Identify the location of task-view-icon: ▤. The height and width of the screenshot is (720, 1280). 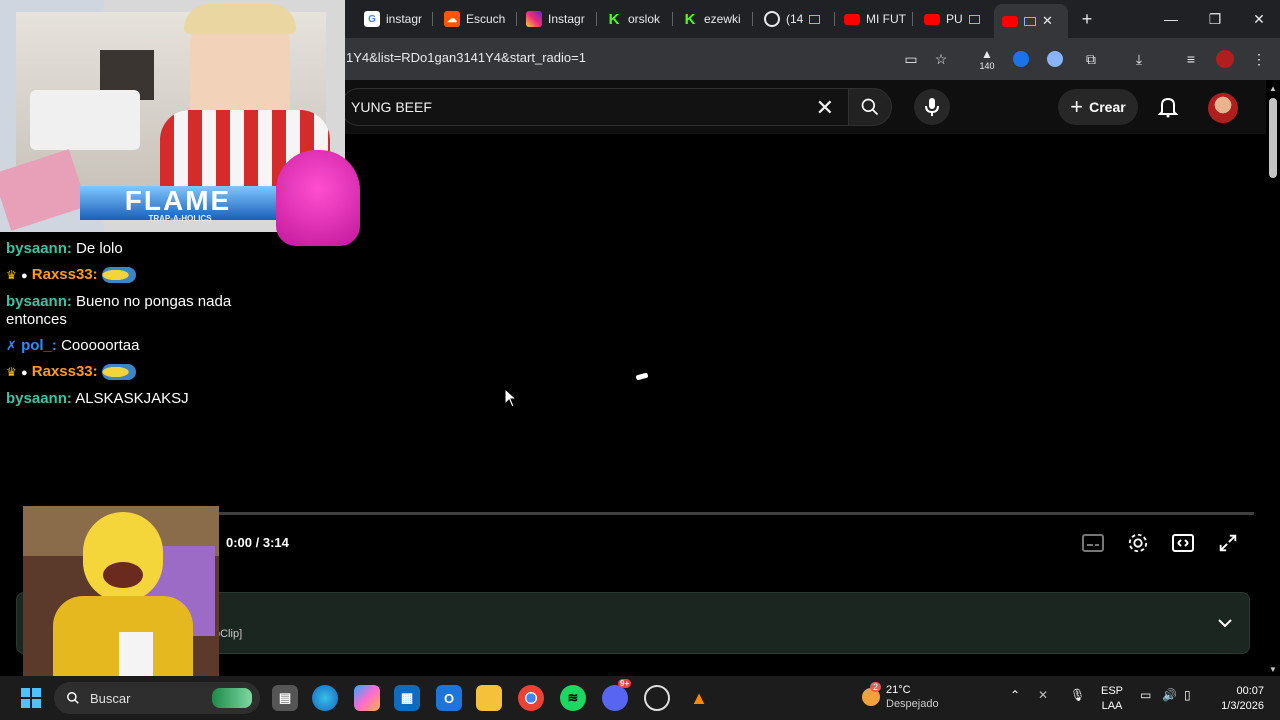
(285, 698).